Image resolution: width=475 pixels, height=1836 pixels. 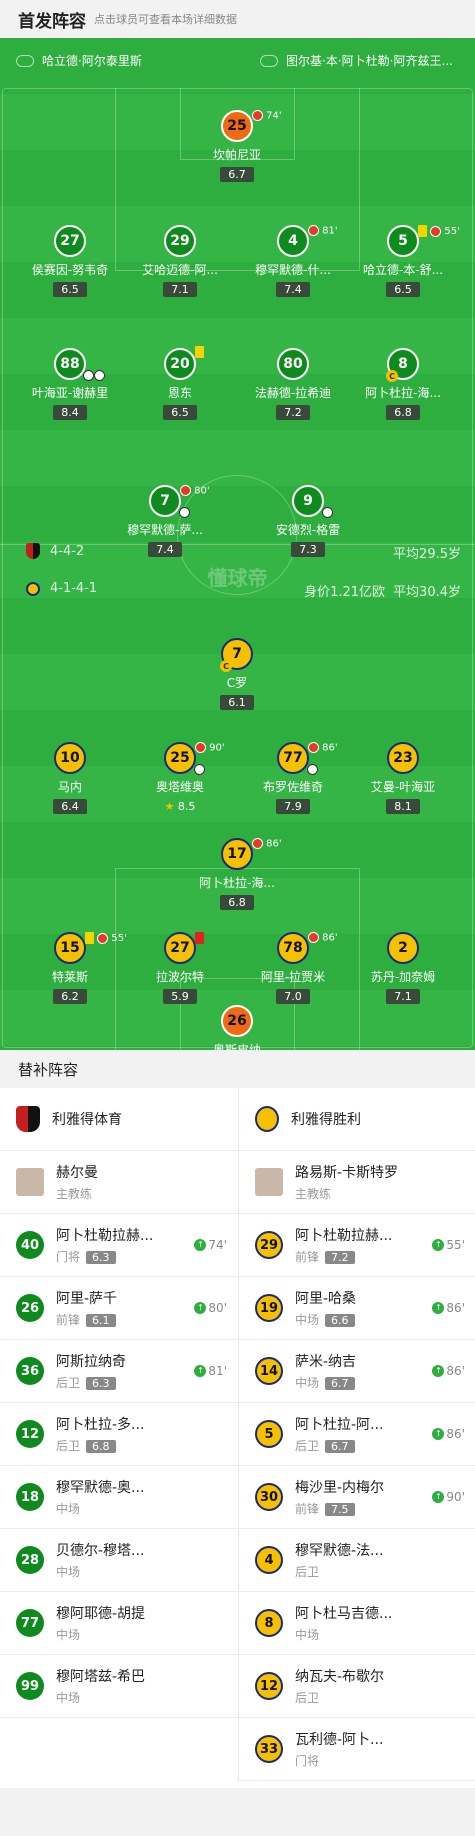 What do you see at coordinates (210, 1245) in the screenshot?
I see `sub-in-minute: ↑ 74'` at bounding box center [210, 1245].